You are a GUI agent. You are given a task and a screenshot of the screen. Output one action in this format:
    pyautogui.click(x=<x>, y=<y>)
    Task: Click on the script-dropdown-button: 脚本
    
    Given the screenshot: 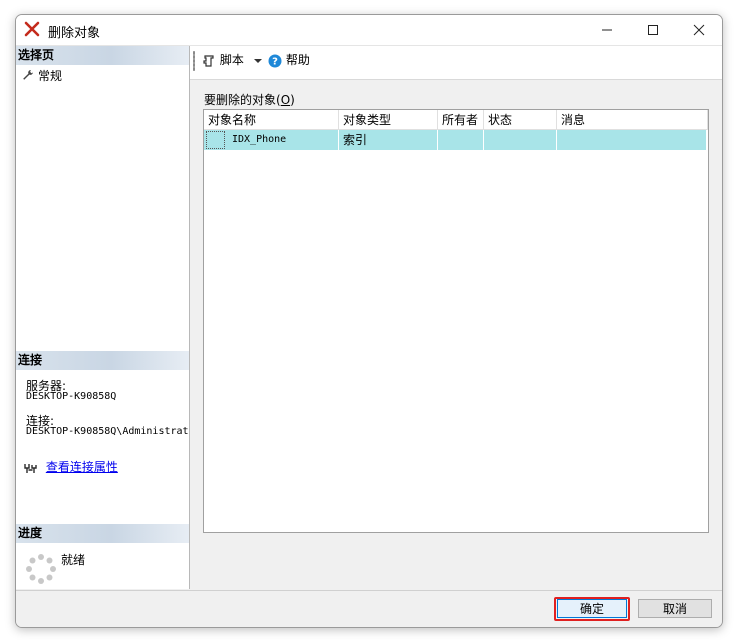 What is the action you would take?
    pyautogui.click(x=232, y=60)
    